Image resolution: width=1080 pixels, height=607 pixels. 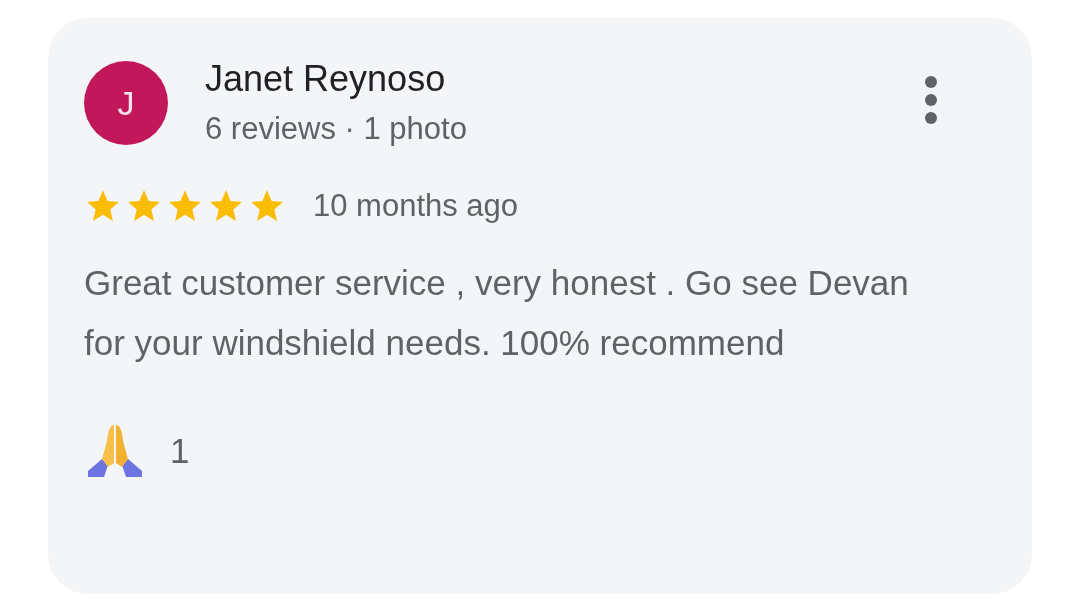 What do you see at coordinates (931, 100) in the screenshot?
I see `more-options-icon` at bounding box center [931, 100].